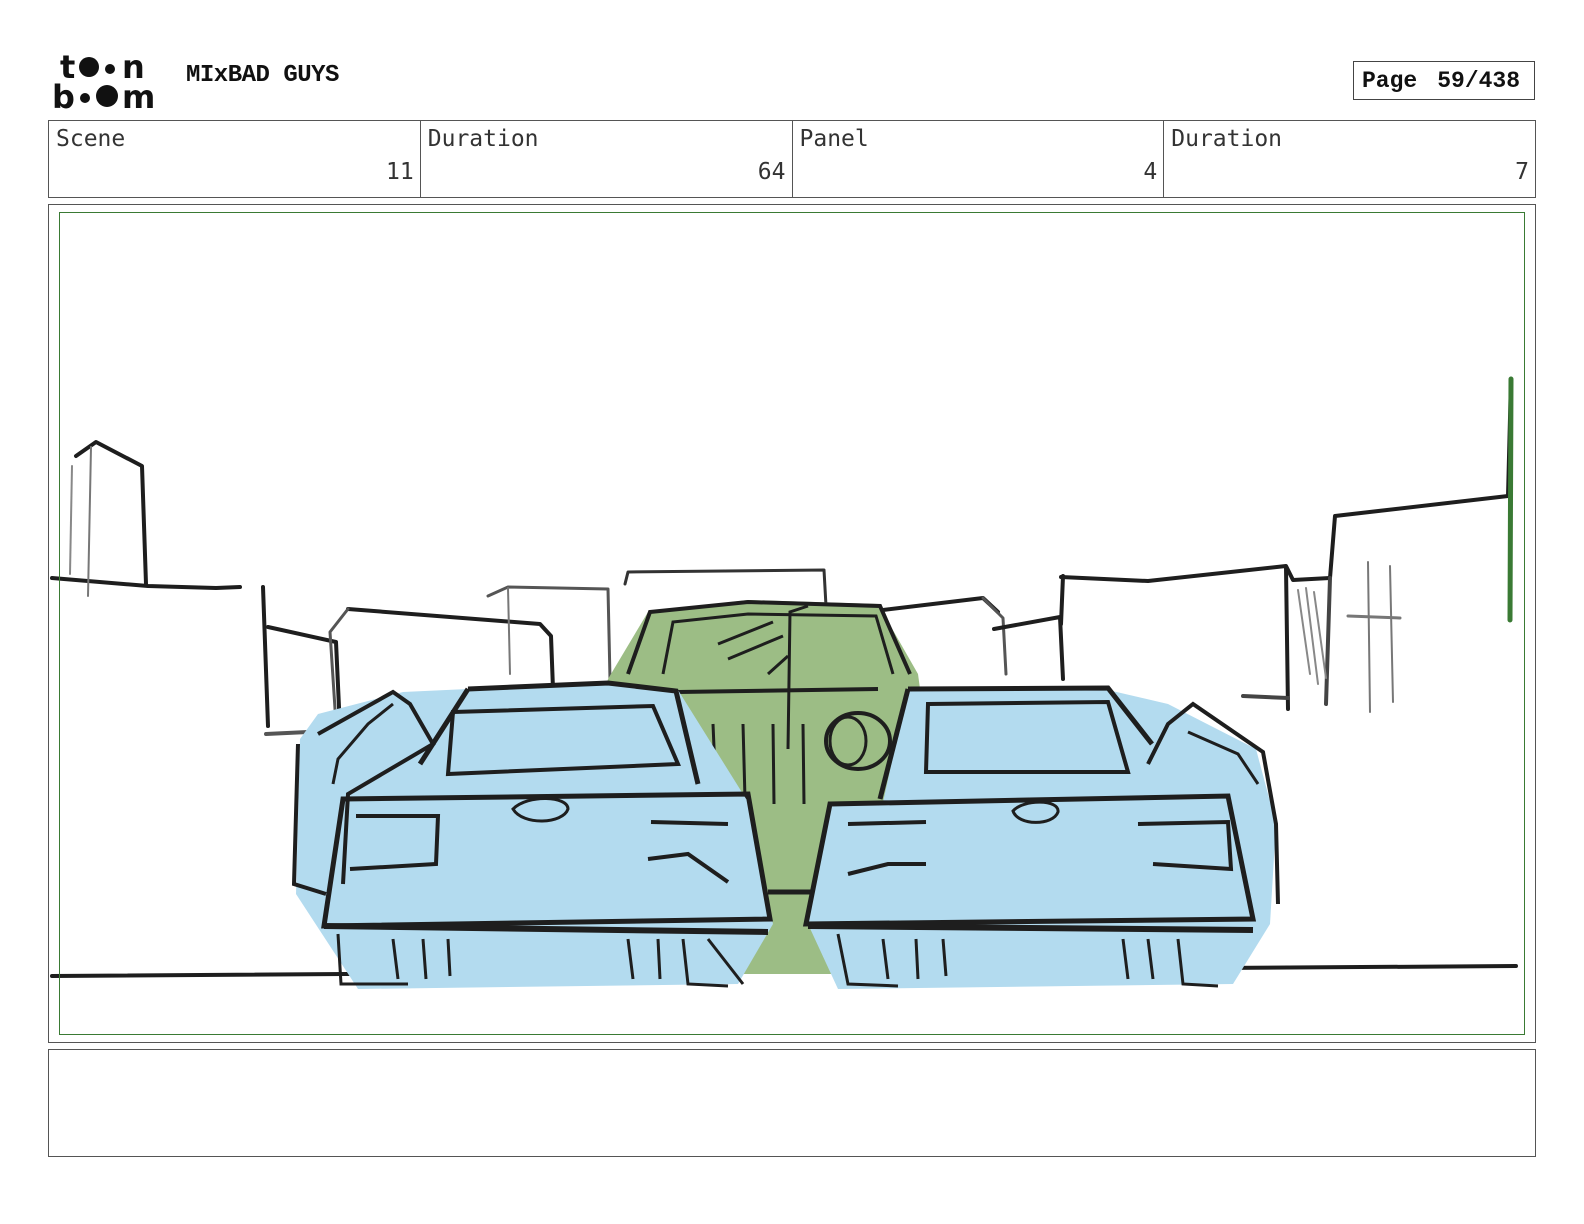 This screenshot has height=1224, width=1584. Describe the element at coordinates (1522, 172) in the screenshot. I see `panel-duration-value: 7` at that location.